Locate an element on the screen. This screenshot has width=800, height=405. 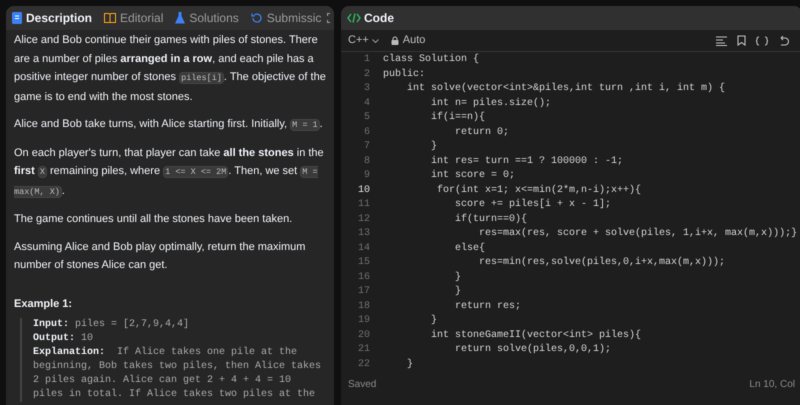
code-line: else{ is located at coordinates (470, 249).